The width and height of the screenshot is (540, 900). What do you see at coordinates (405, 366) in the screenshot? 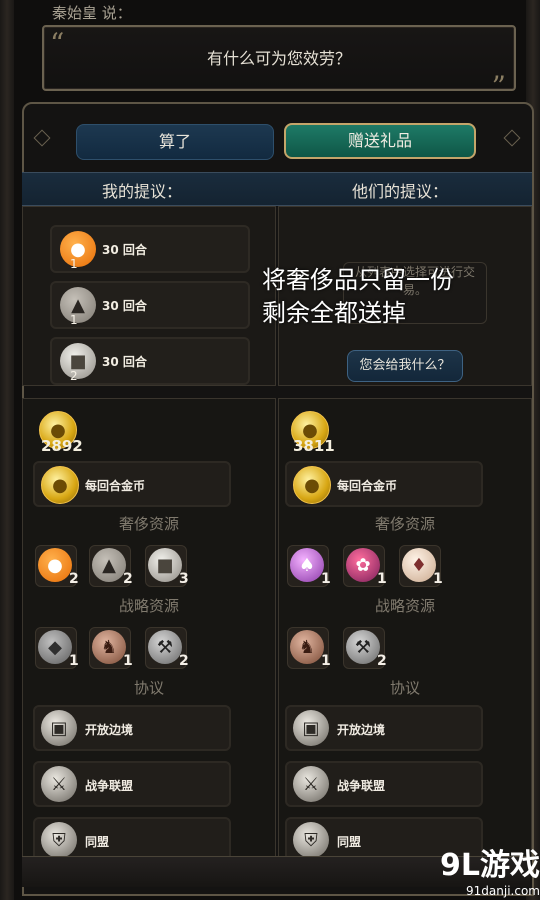
I see `ask-button: 您会给我什么？` at bounding box center [405, 366].